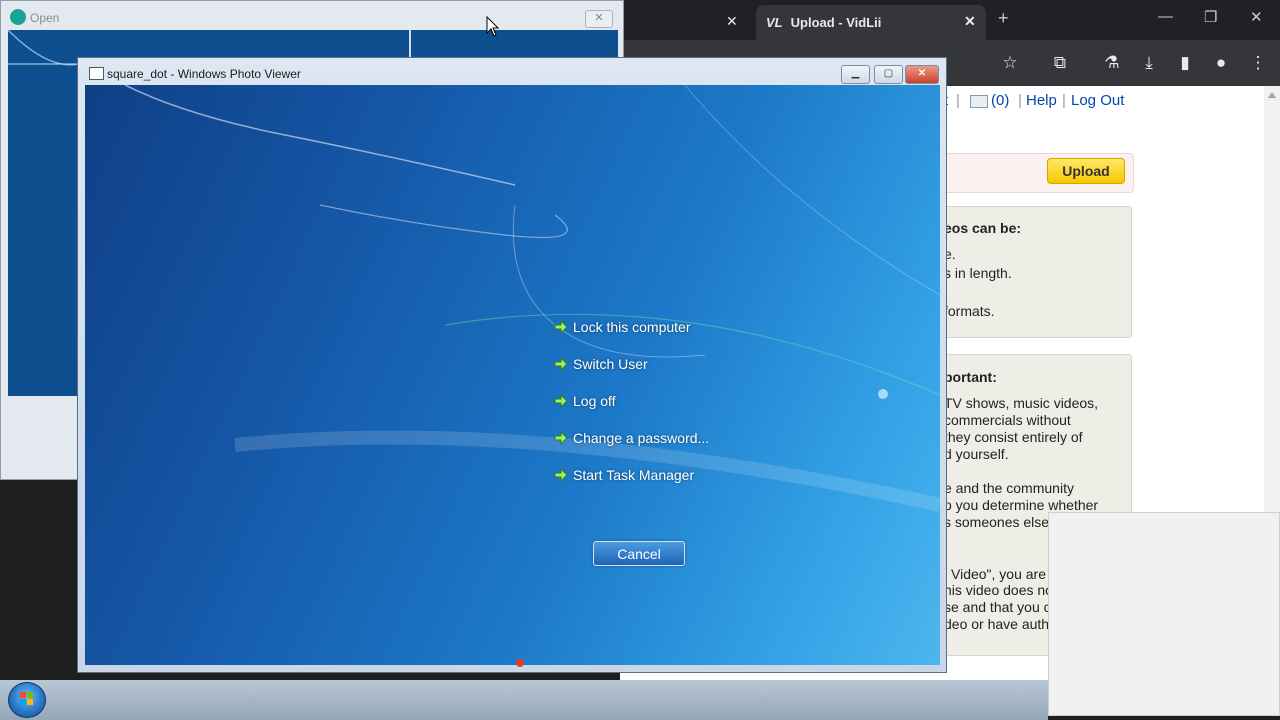 This screenshot has width=1280, height=720. Describe the element at coordinates (1185, 63) in the screenshot. I see `side-panel-icon: ▮` at that location.